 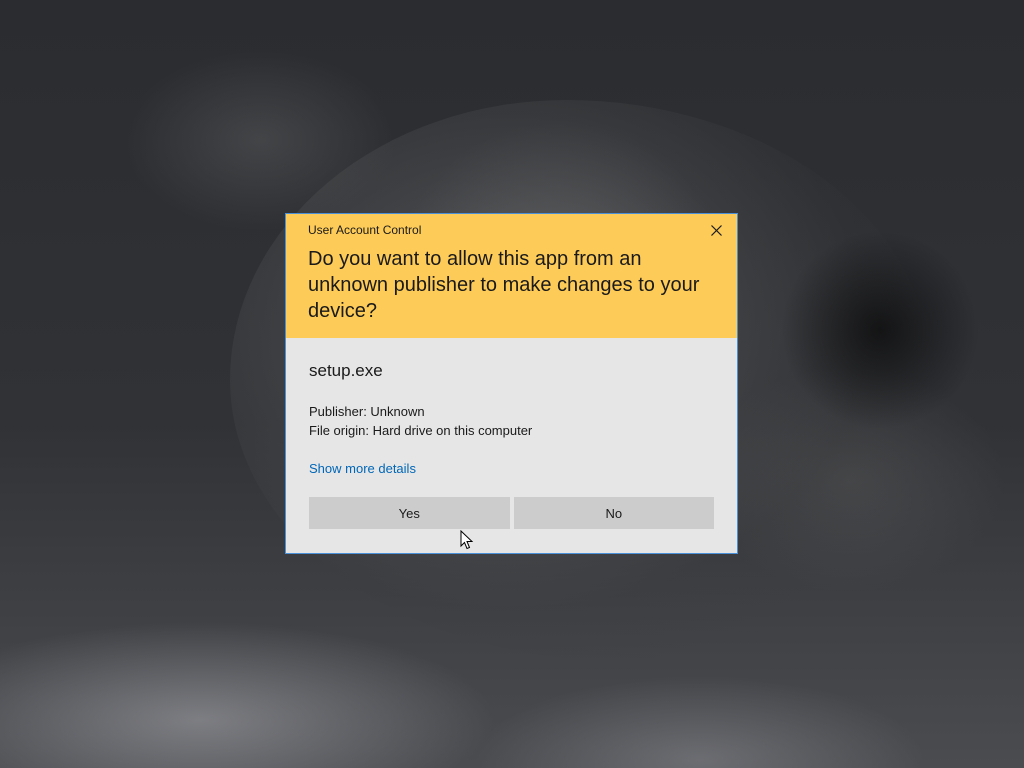 What do you see at coordinates (409, 513) in the screenshot?
I see `yes-button: Yes` at bounding box center [409, 513].